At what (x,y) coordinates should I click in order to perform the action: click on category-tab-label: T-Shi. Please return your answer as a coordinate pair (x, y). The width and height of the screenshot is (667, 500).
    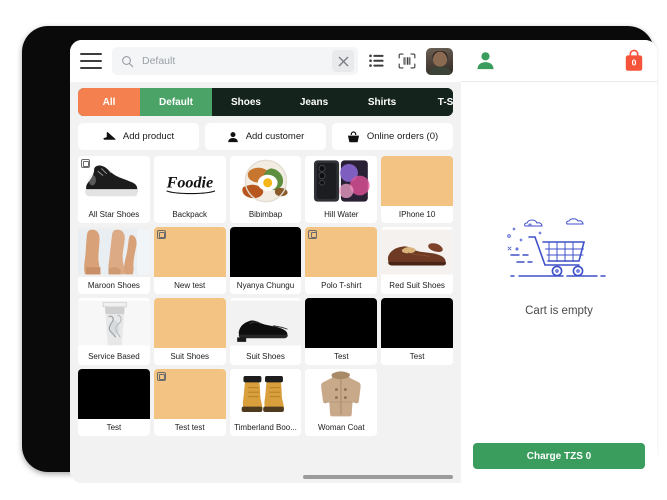
    Looking at the image, I should click on (445, 102).